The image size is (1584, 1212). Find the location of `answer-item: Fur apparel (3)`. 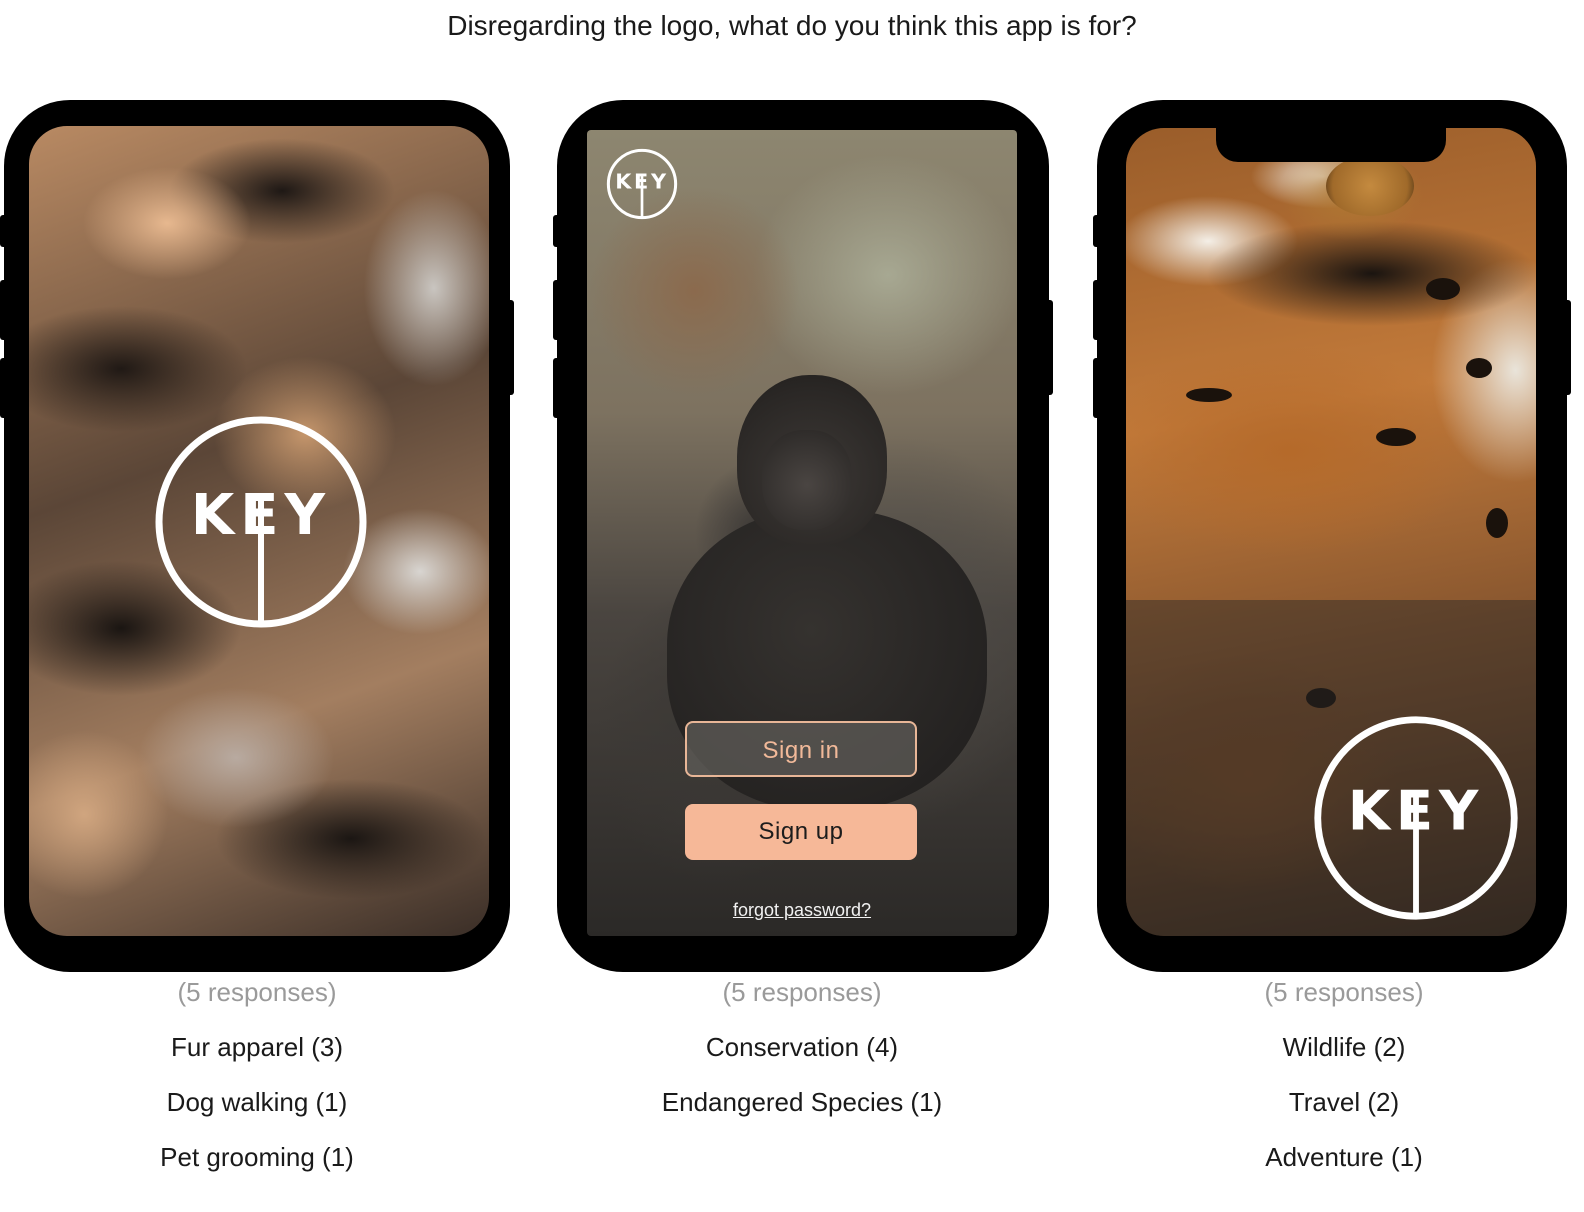

answer-item: Fur apparel (3) is located at coordinates (257, 1047).